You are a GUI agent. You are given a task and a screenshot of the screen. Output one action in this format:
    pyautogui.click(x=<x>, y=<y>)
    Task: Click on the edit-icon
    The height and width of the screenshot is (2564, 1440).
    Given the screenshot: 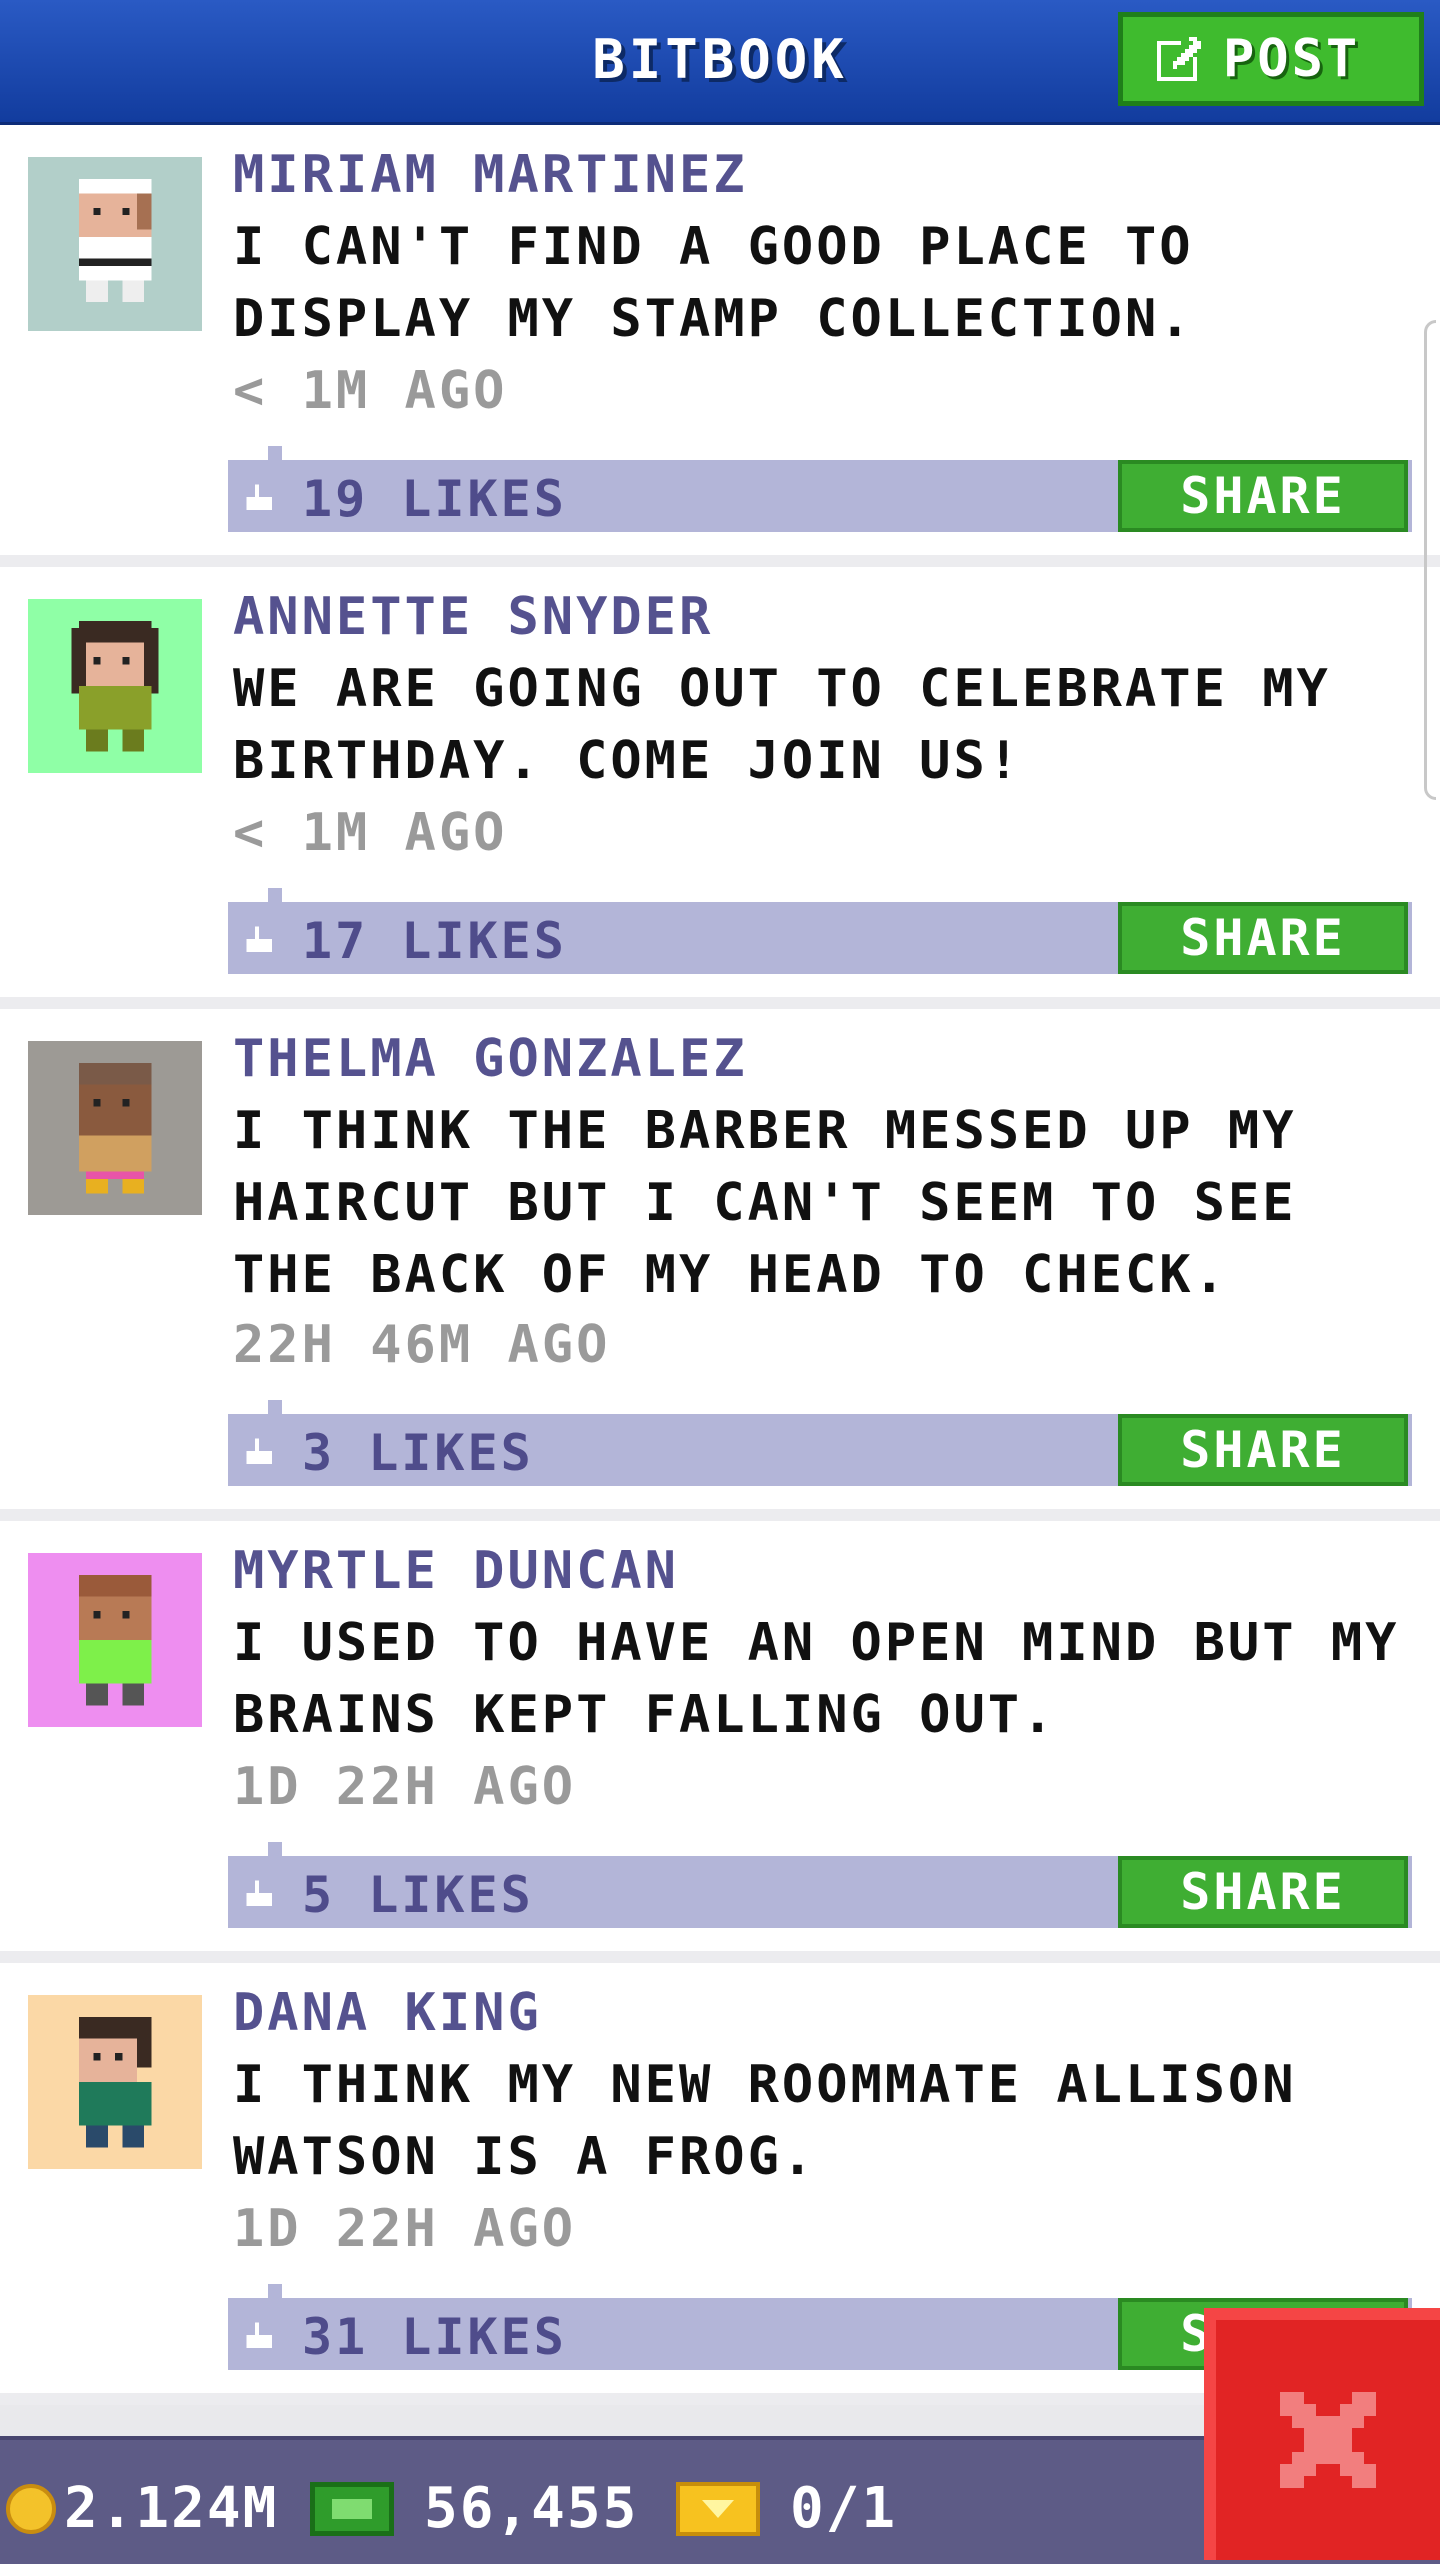 What is the action you would take?
    pyautogui.click(x=1179, y=59)
    